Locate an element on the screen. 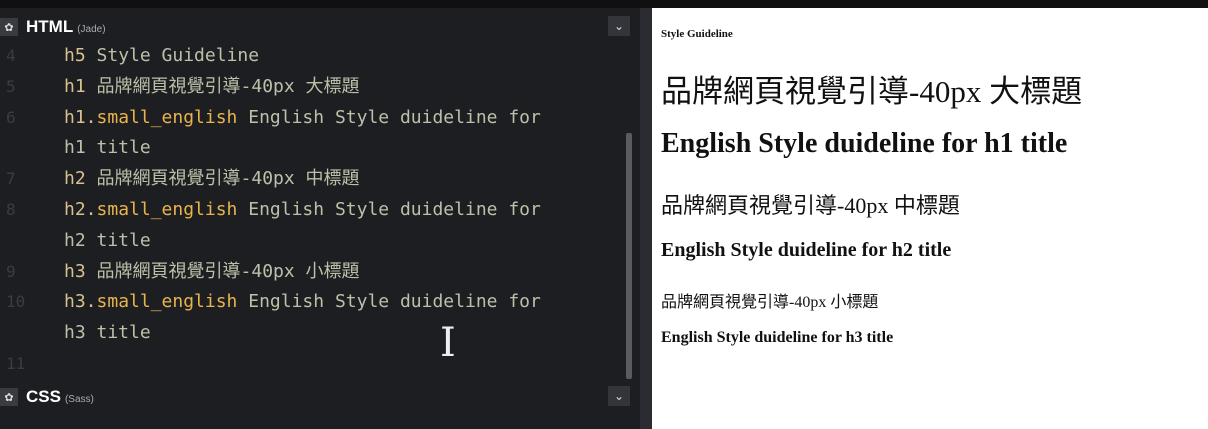 The height and width of the screenshot is (429, 1208). line-number: 8 is located at coordinates (11, 209).